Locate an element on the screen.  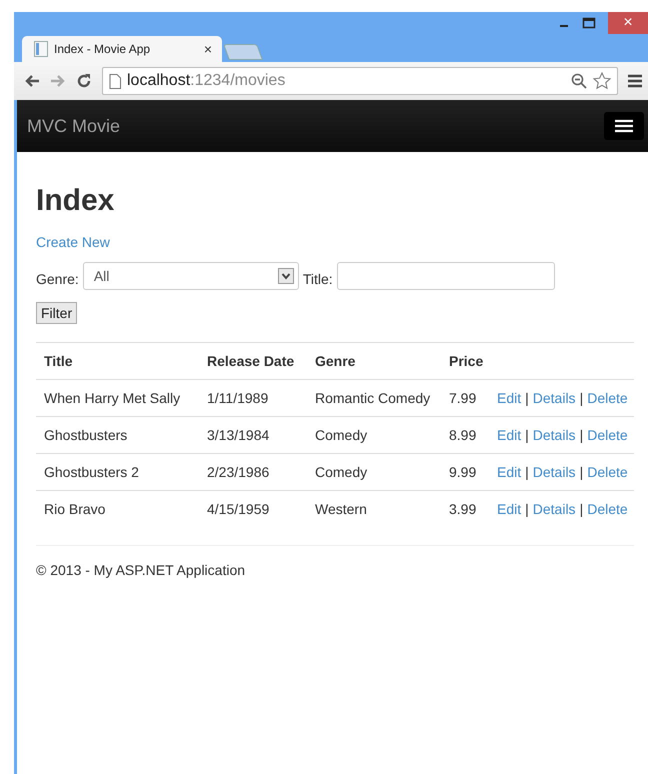
table-cell: Romantic Comedy is located at coordinates (372, 398).